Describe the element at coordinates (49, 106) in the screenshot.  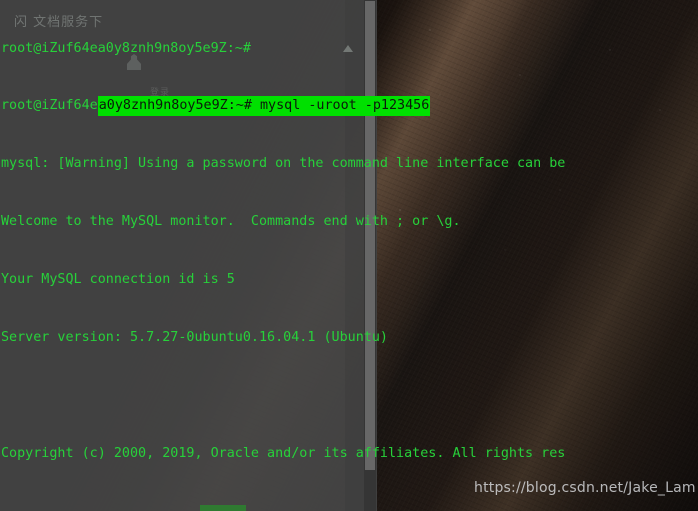
I see `prompt-prefix: root@iZuf64e` at that location.